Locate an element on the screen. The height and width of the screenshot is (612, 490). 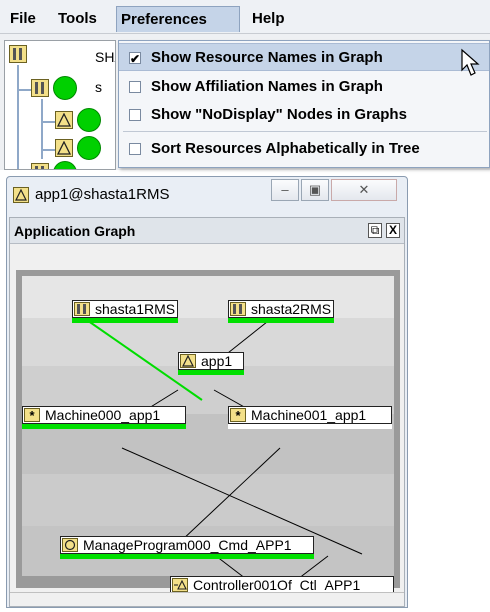
menu-item-show-resource-names: Show Resource Names in Graph is located at coordinates (304, 58).